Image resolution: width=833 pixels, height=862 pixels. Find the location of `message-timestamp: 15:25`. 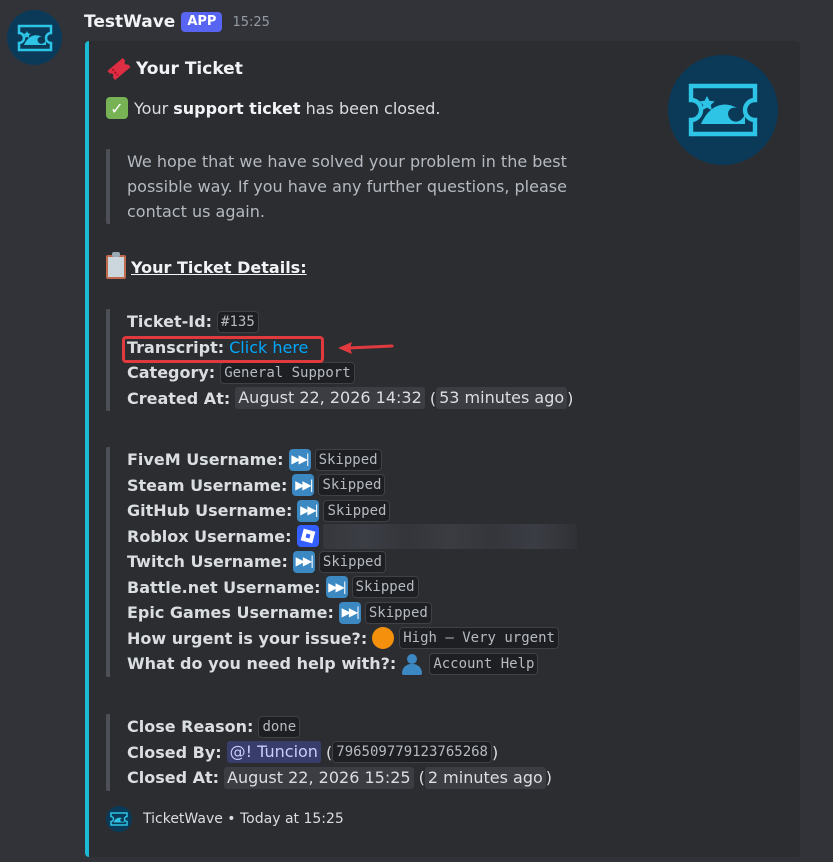

message-timestamp: 15:25 is located at coordinates (251, 22).